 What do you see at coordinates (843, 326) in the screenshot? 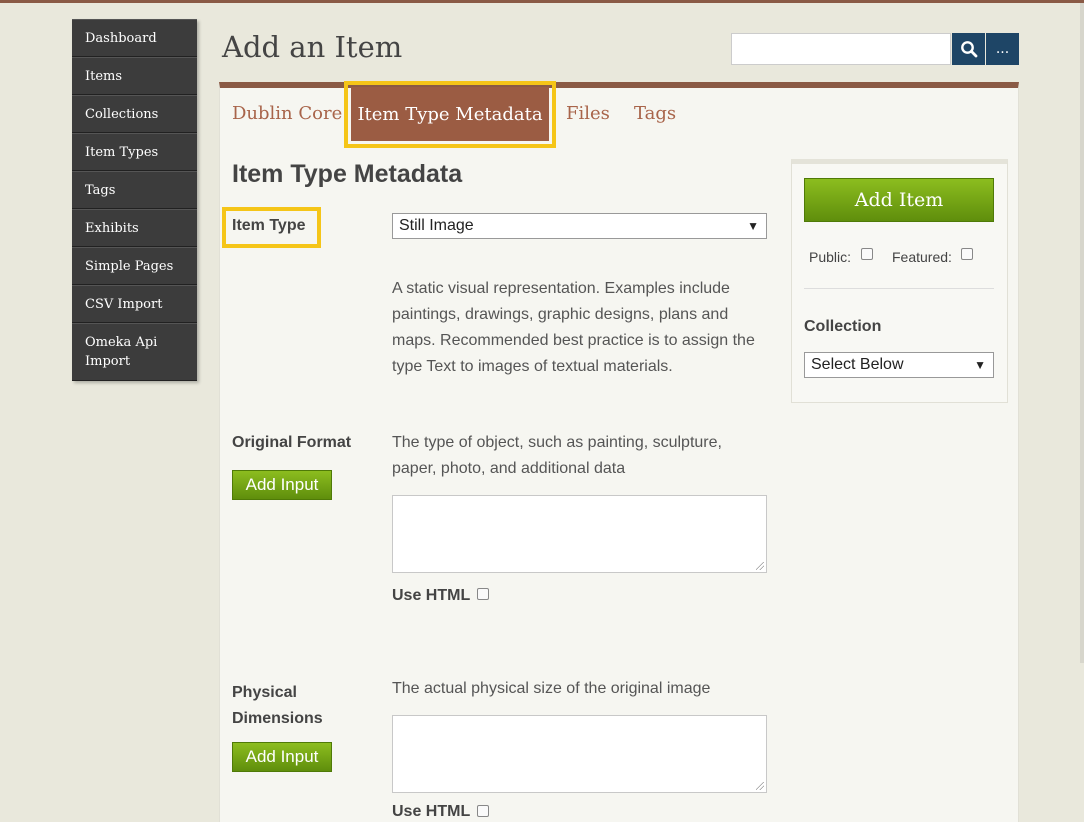
I see `collection-label: Collection` at bounding box center [843, 326].